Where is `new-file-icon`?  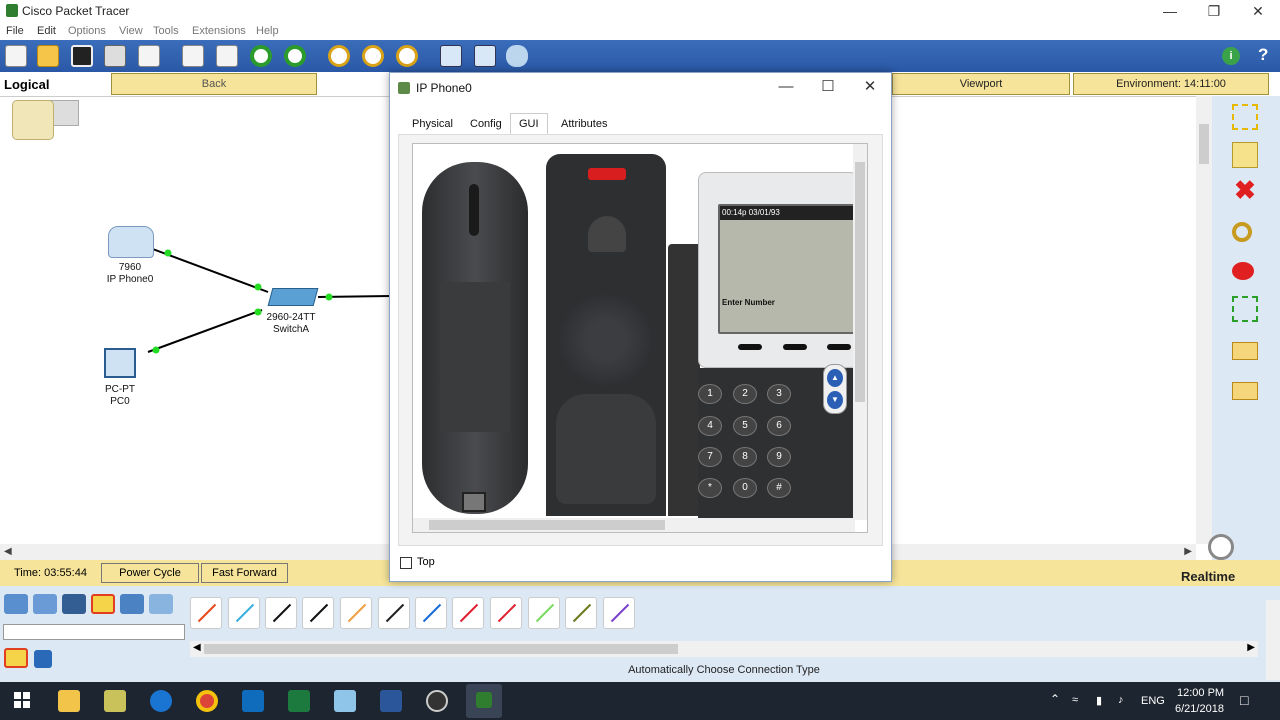
new-file-icon is located at coordinates (16, 56).